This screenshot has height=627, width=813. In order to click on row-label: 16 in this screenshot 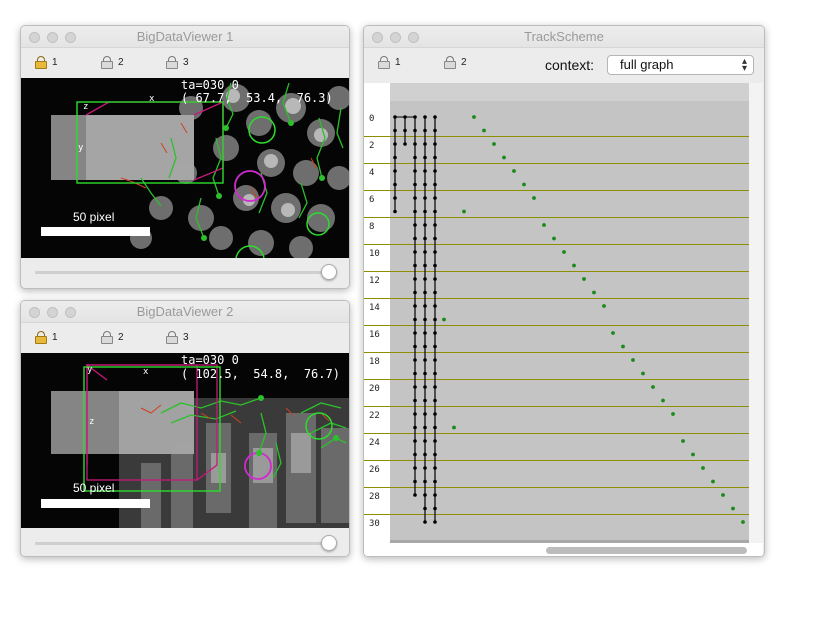, I will do `click(374, 335)`.